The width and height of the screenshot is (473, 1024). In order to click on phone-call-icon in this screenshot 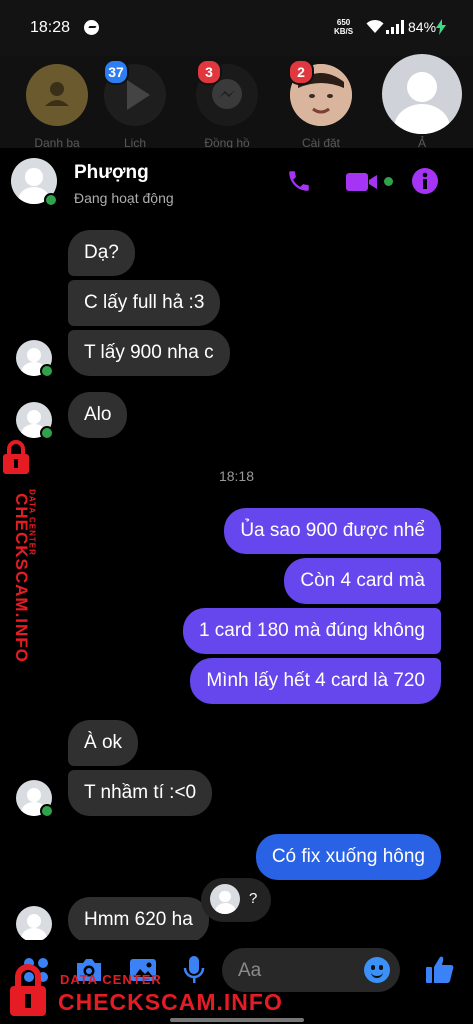, I will do `click(299, 181)`.